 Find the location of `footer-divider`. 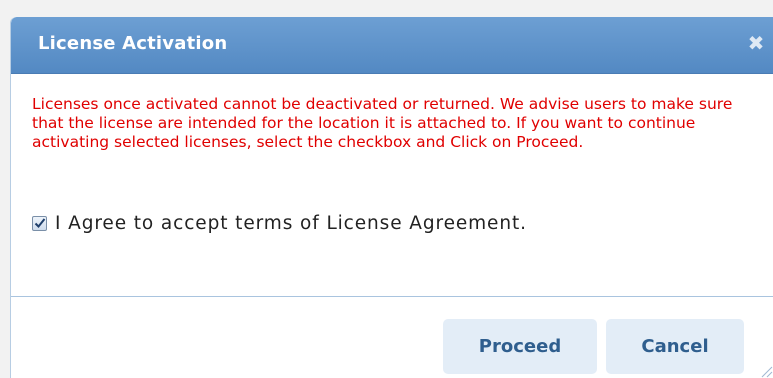

footer-divider is located at coordinates (392, 296).